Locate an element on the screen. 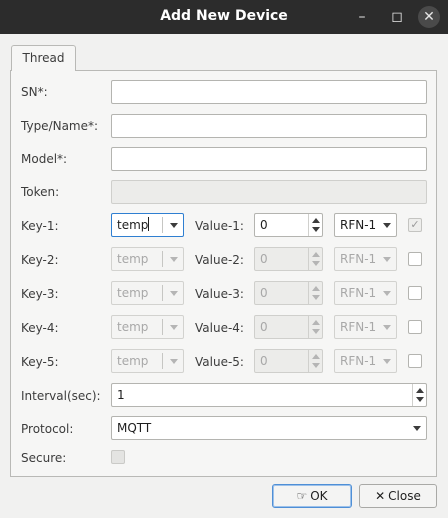 The width and height of the screenshot is (448, 518). secure-checkbox is located at coordinates (118, 457).